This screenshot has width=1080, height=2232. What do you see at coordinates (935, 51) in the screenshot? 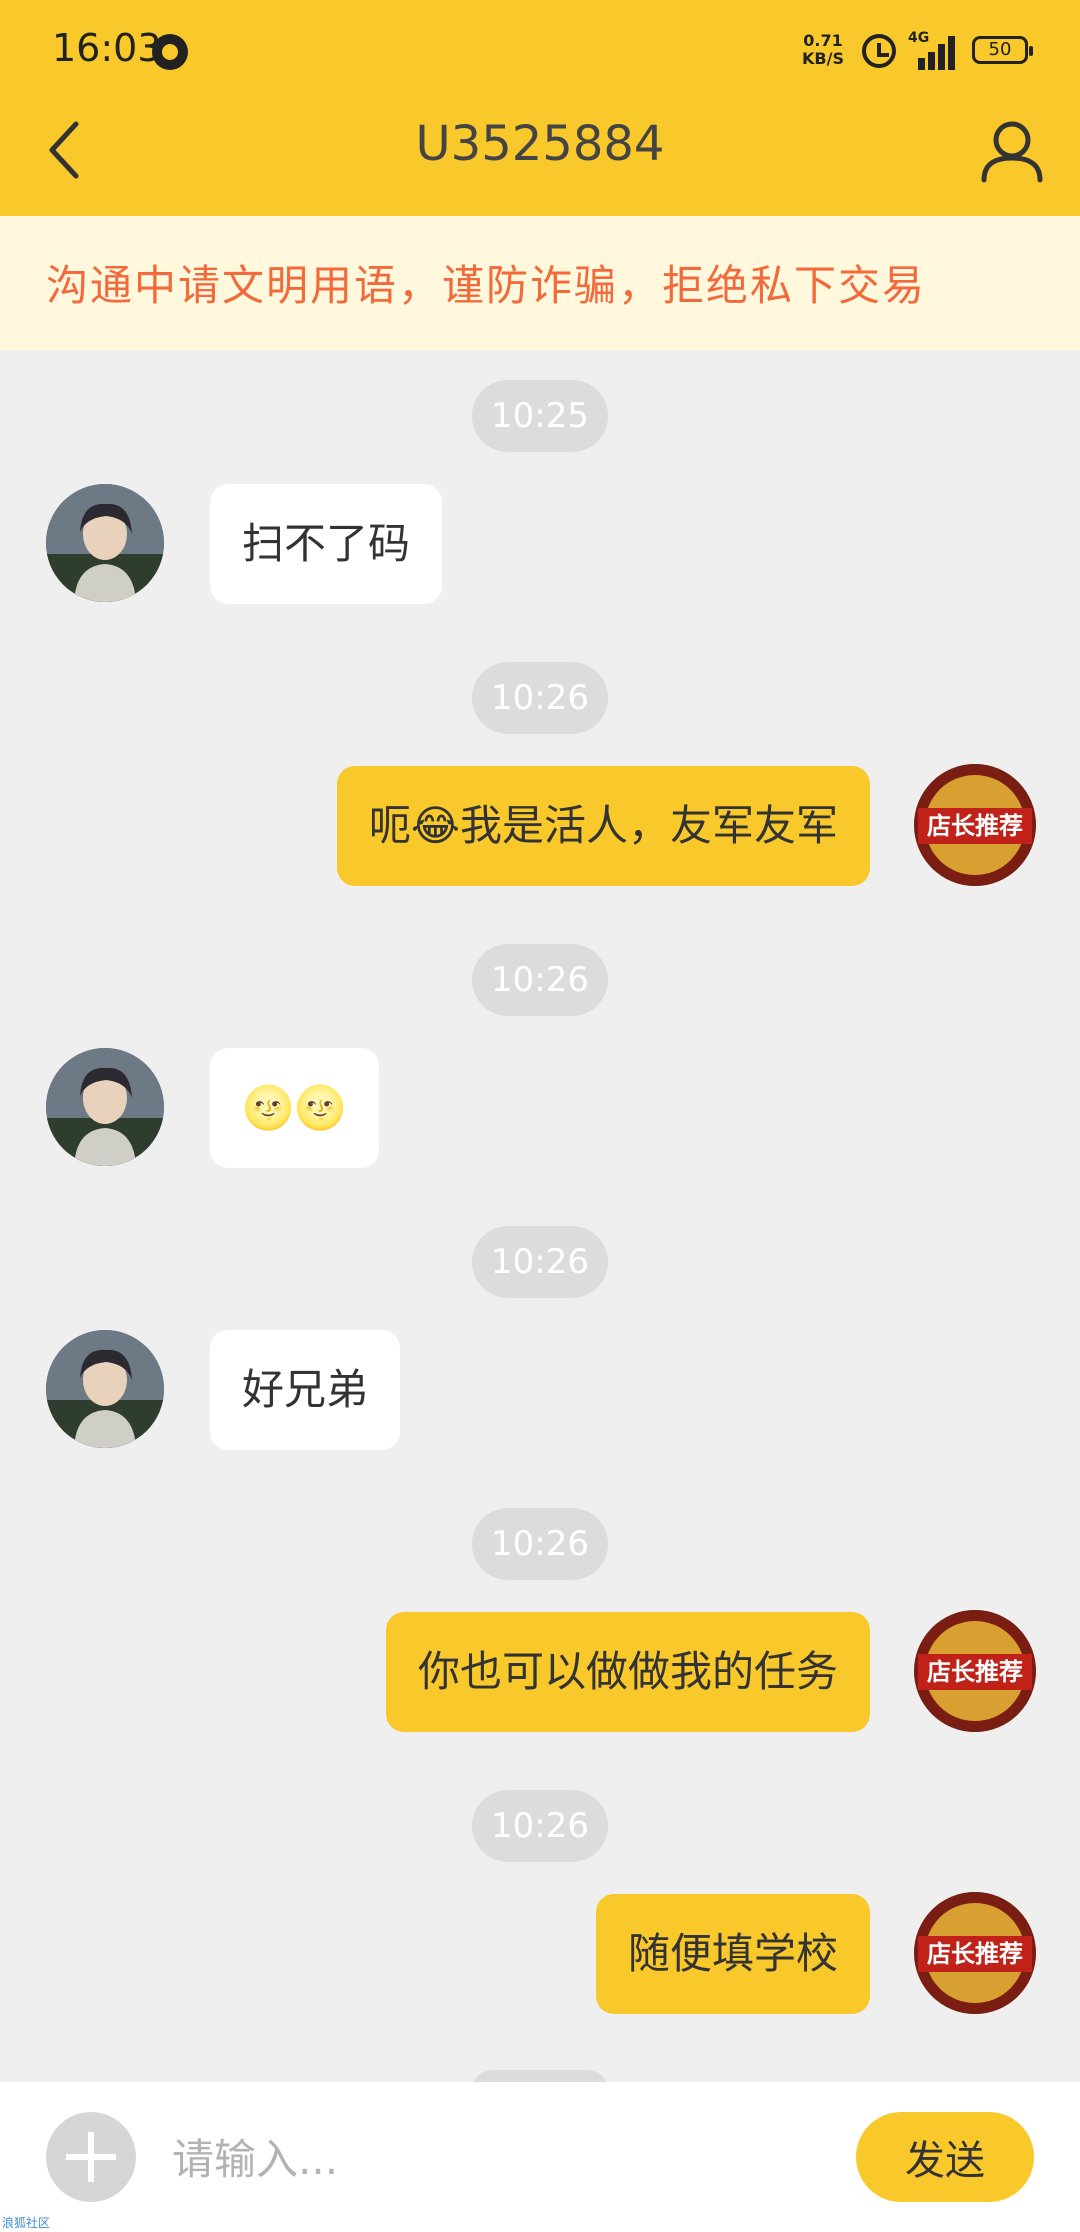
I see `signal-icon` at bounding box center [935, 51].